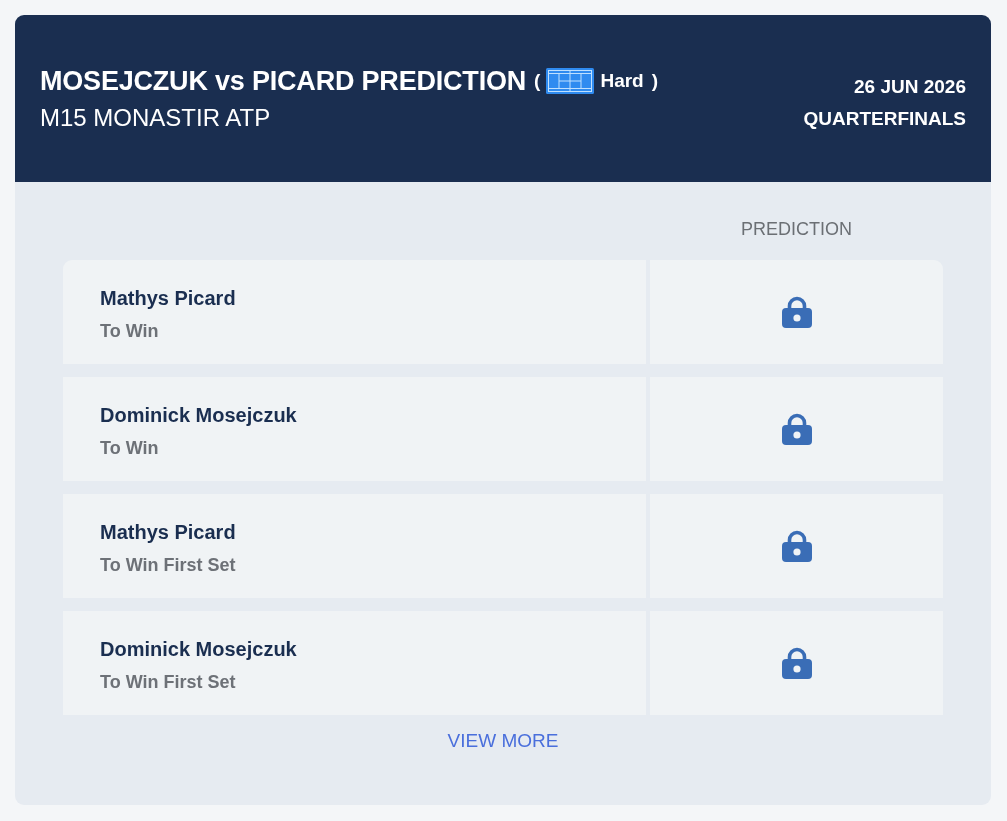  I want to click on match-round: QUARTERFINALS, so click(884, 119).